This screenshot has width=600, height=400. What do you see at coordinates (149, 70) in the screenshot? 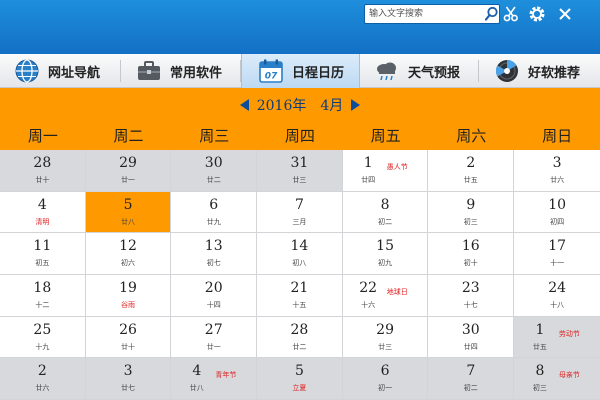
I see `toolbox-icon` at bounding box center [149, 70].